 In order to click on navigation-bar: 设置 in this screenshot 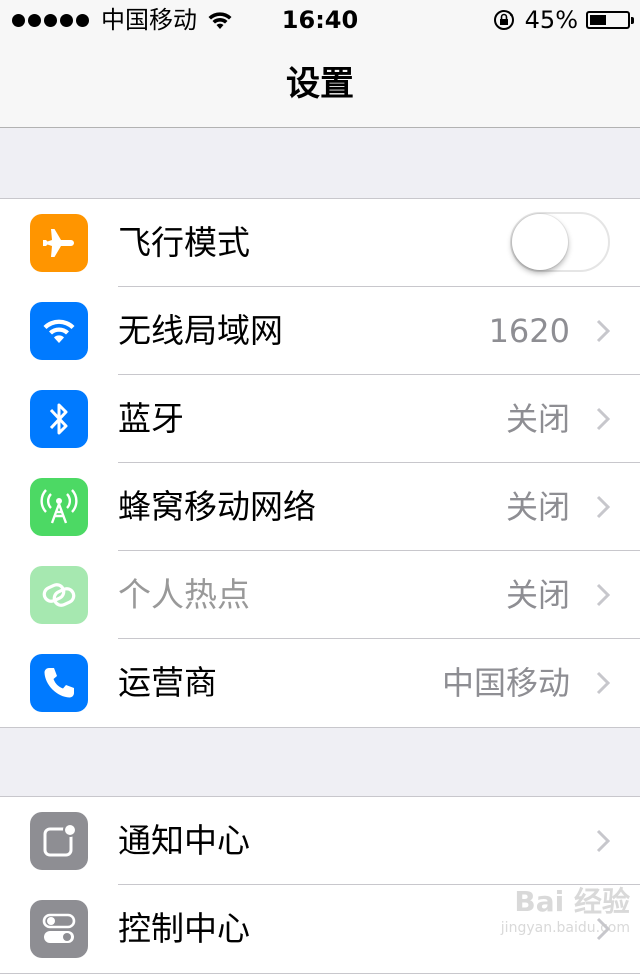, I will do `click(320, 84)`.